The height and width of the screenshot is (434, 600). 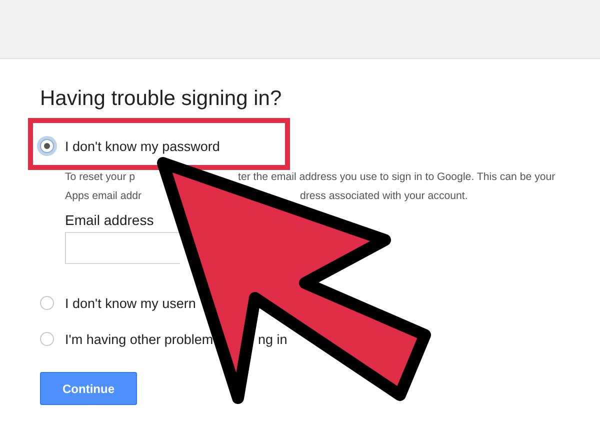 I want to click on email-field, so click(x=122, y=248).